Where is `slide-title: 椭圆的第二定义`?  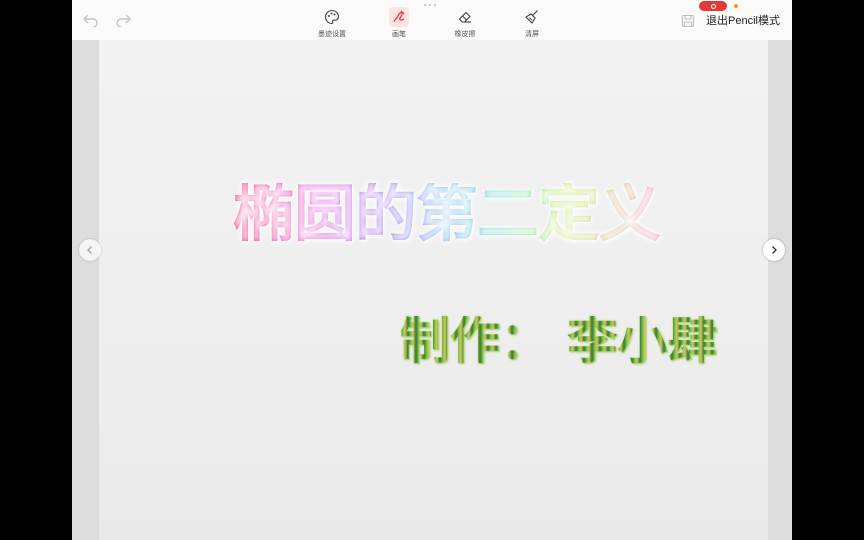 slide-title: 椭圆的第二定义 is located at coordinates (447, 213).